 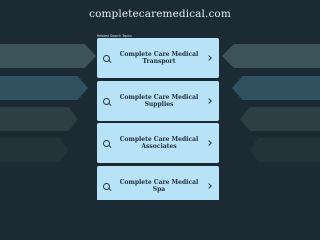 I want to click on related-search-link-transport: Complete Care Medical Transport, so click(x=158, y=58).